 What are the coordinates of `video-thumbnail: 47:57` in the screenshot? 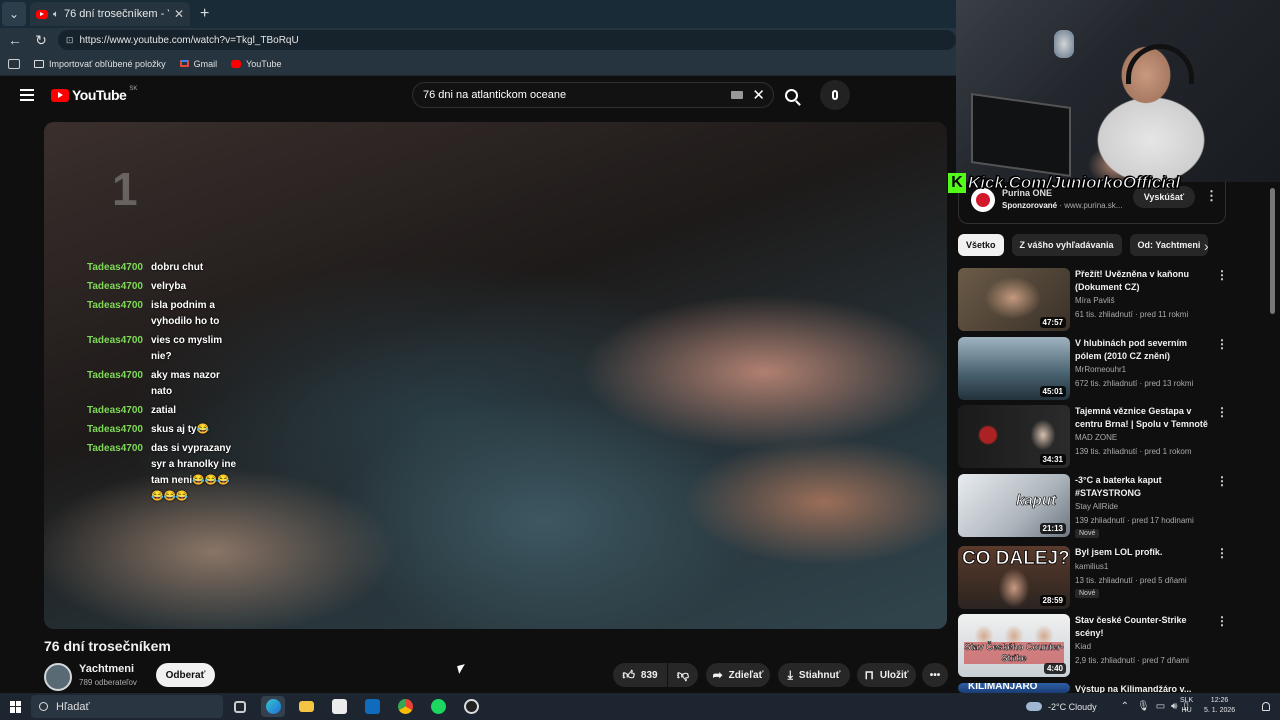 It's located at (1014, 299).